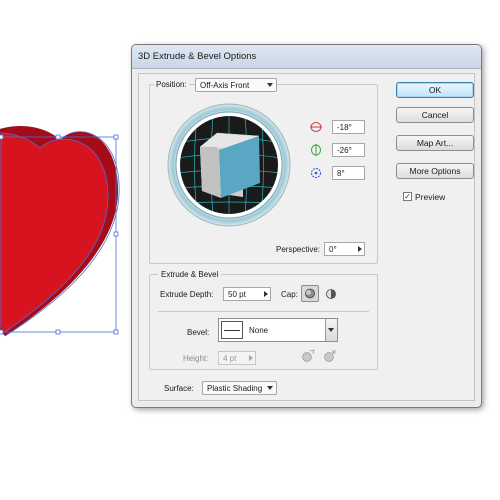  Describe the element at coordinates (344, 249) in the screenshot. I see `perspective-field: 0°` at that location.